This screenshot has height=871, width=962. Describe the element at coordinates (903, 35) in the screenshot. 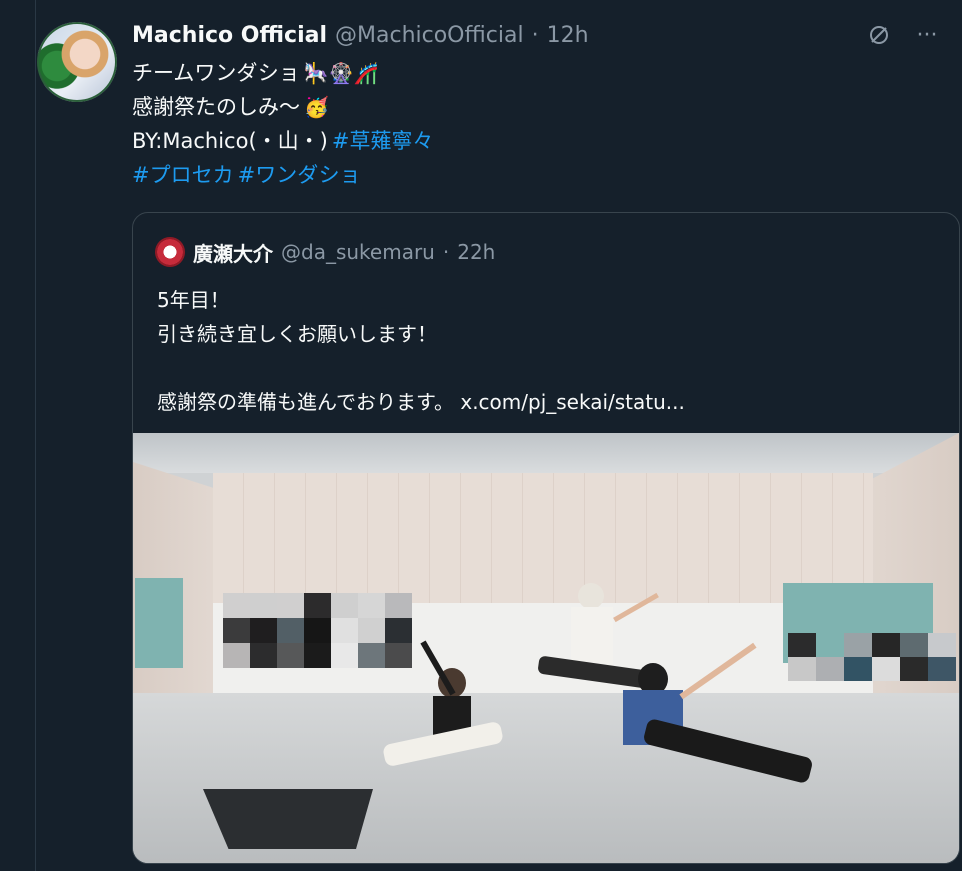

I see `tweet-top-actions: ···` at that location.